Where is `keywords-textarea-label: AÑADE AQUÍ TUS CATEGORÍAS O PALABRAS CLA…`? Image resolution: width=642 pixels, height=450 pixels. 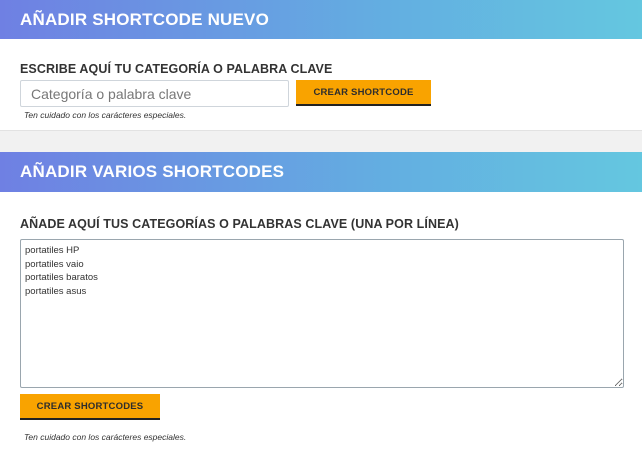
keywords-textarea-label: AÑADE AQUÍ TUS CATEGORÍAS O PALABRAS CLA… is located at coordinates (239, 224).